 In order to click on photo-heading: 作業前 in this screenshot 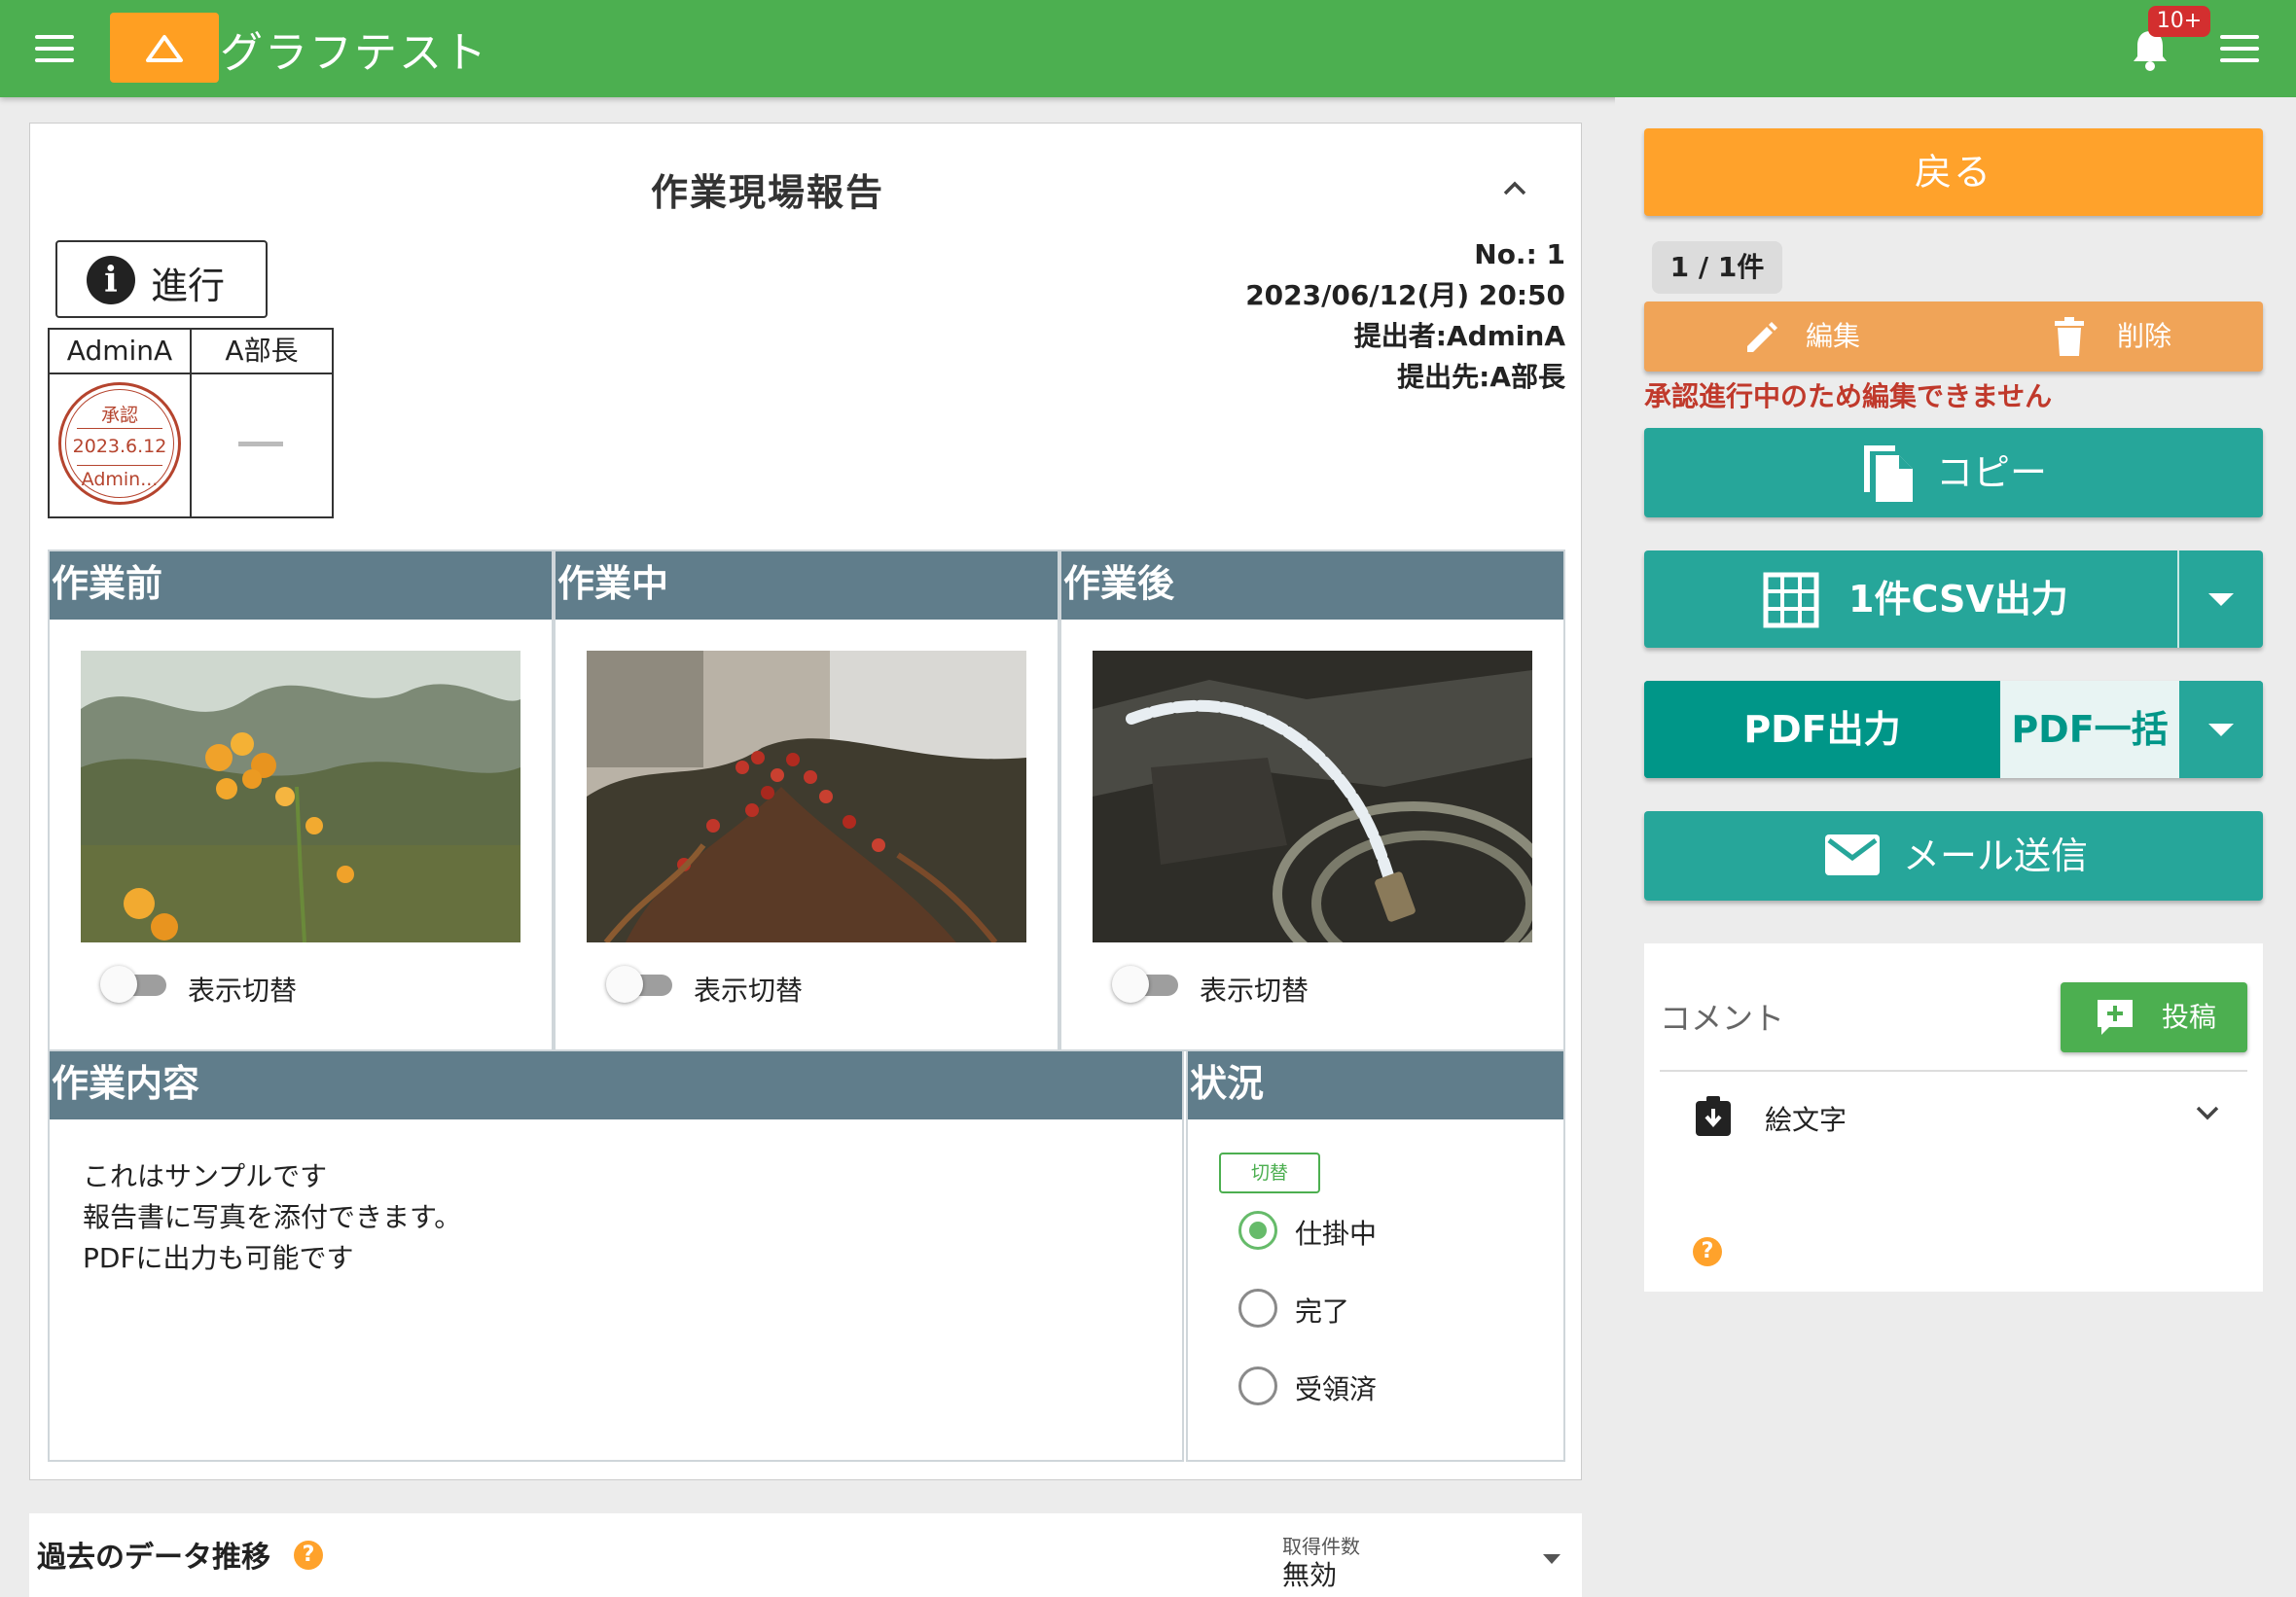, I will do `click(301, 585)`.